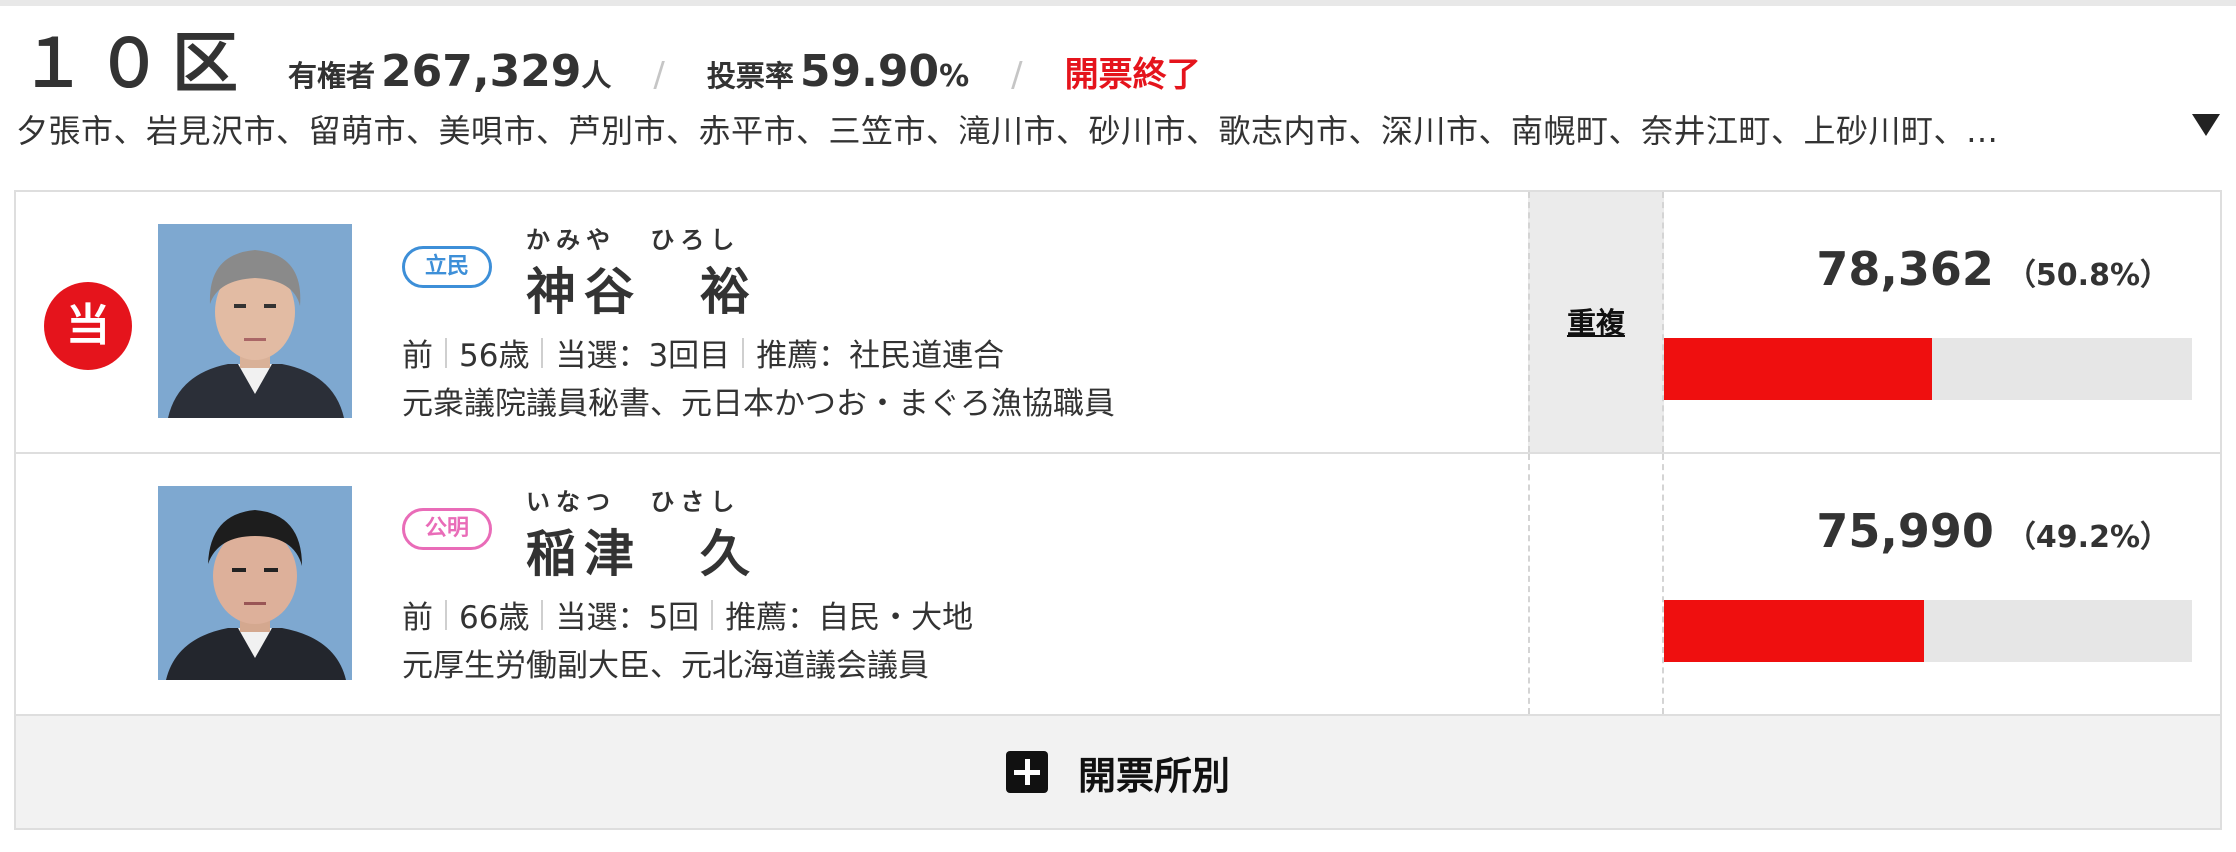 The image size is (2236, 852). I want to click on endorsement: 推薦：社民道連合, so click(880, 356).